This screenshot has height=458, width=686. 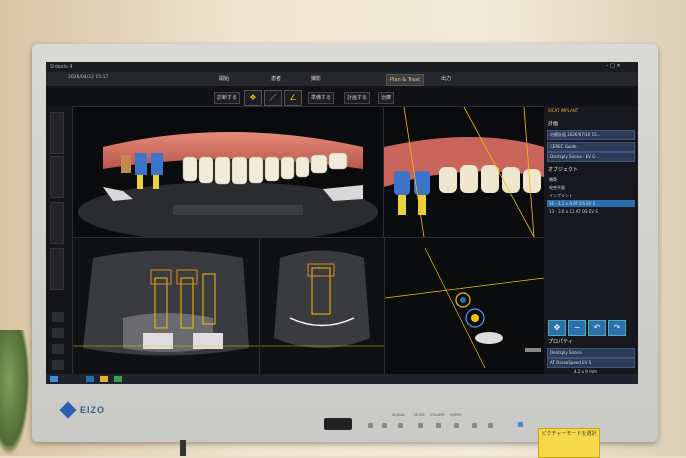 What do you see at coordinates (321, 98) in the screenshot?
I see `step-prepare: 準備する` at bounding box center [321, 98].